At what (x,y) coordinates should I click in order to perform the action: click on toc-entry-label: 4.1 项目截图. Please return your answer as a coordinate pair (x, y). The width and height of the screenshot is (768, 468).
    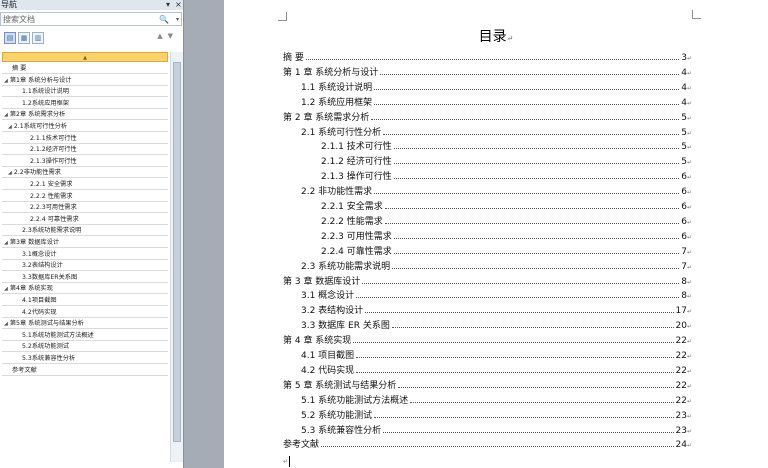
    Looking at the image, I should click on (328, 356).